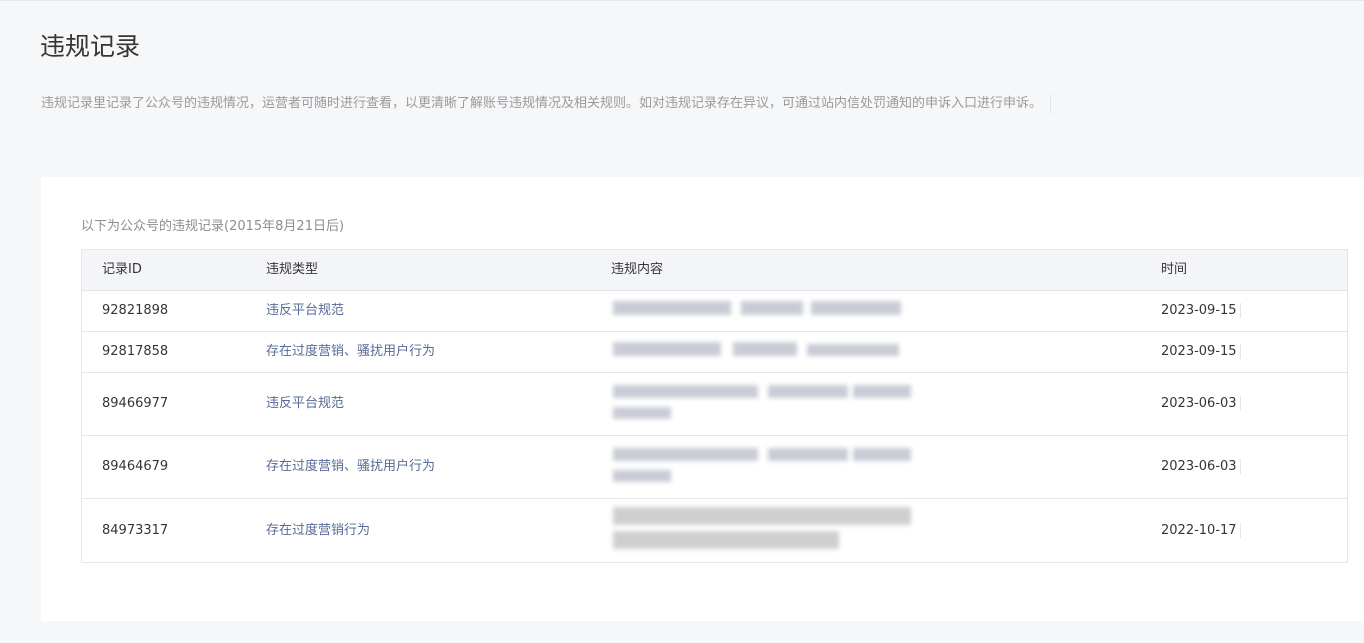  Describe the element at coordinates (135, 530) in the screenshot. I see `record-id: 84973317` at that location.